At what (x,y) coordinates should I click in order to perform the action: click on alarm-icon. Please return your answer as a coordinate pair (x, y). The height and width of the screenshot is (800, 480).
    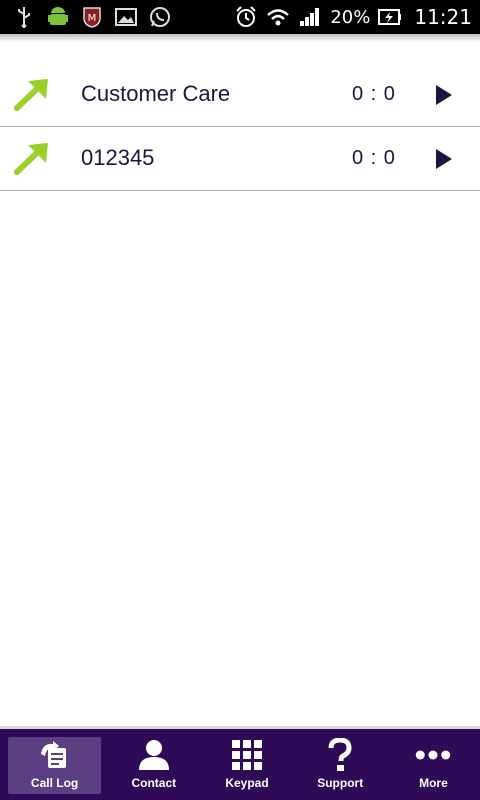
    Looking at the image, I should click on (246, 17).